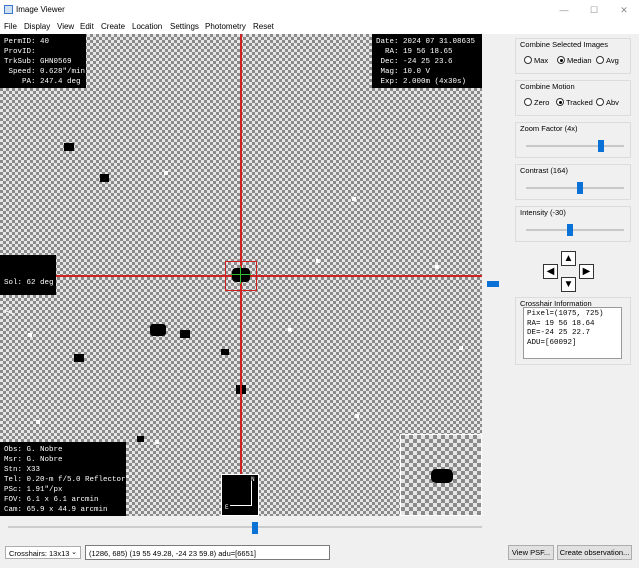 The height and width of the screenshot is (568, 639). I want to click on combine-images-group: Combine Selected Images Max Median Avg, so click(573, 56).